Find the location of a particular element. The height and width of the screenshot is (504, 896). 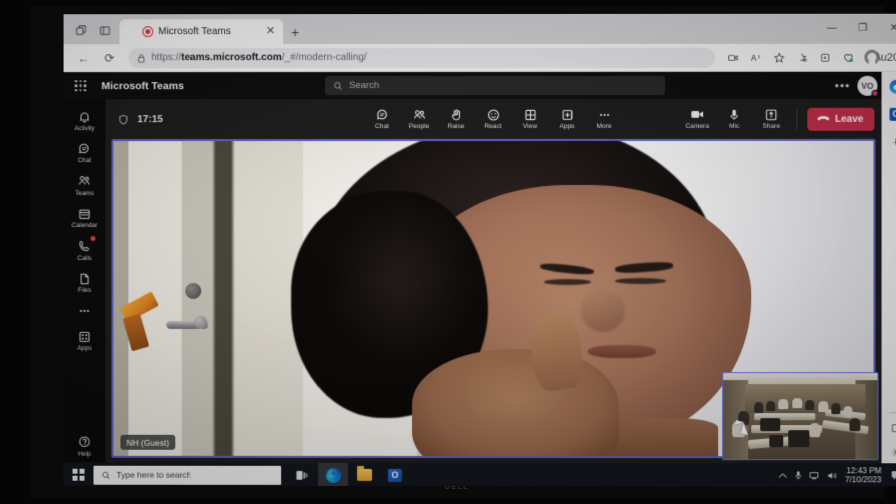

action-center-icon: 1 is located at coordinates (892, 475).